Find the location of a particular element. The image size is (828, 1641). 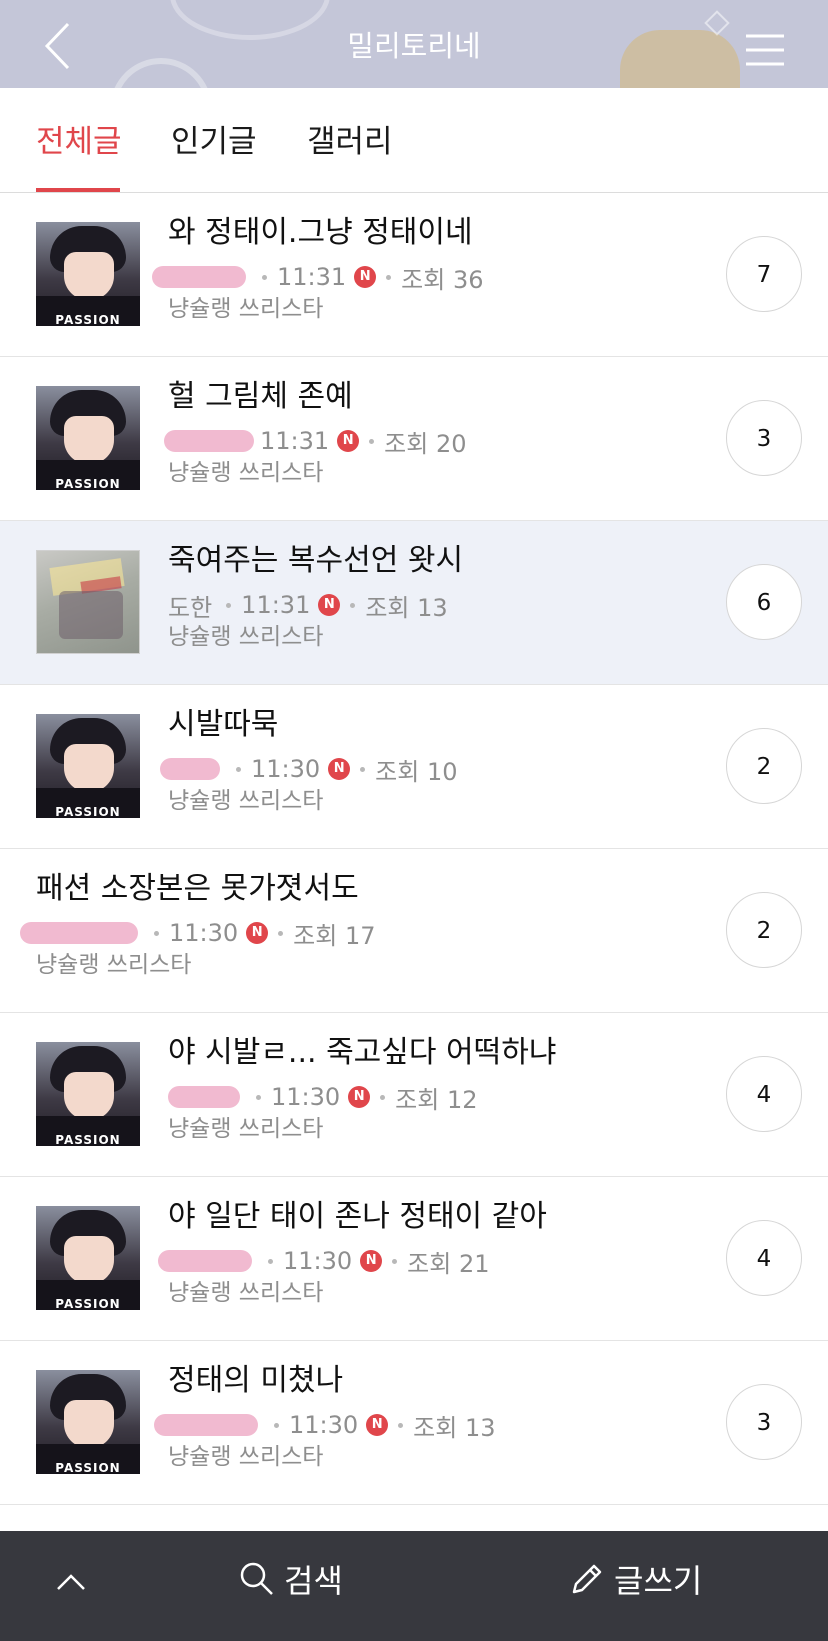

back-button is located at coordinates (63, 45).